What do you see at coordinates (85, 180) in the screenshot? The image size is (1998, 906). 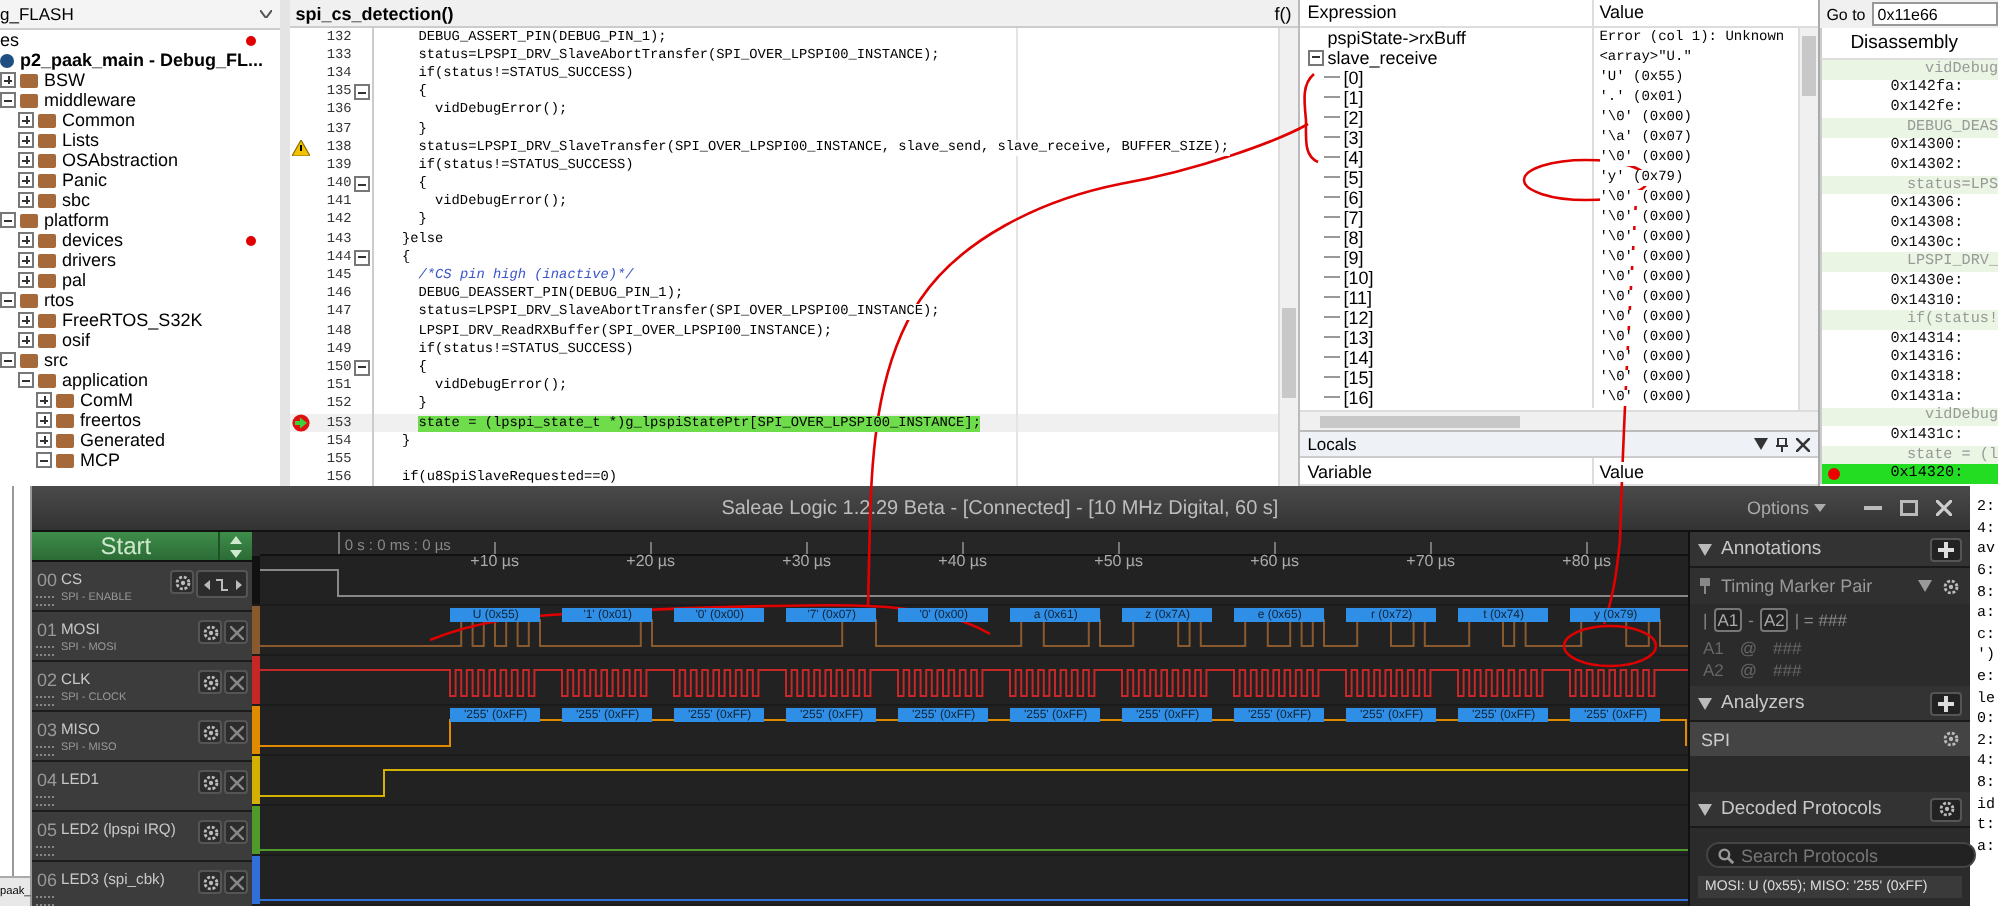 I see `tree-item: Panic` at bounding box center [85, 180].